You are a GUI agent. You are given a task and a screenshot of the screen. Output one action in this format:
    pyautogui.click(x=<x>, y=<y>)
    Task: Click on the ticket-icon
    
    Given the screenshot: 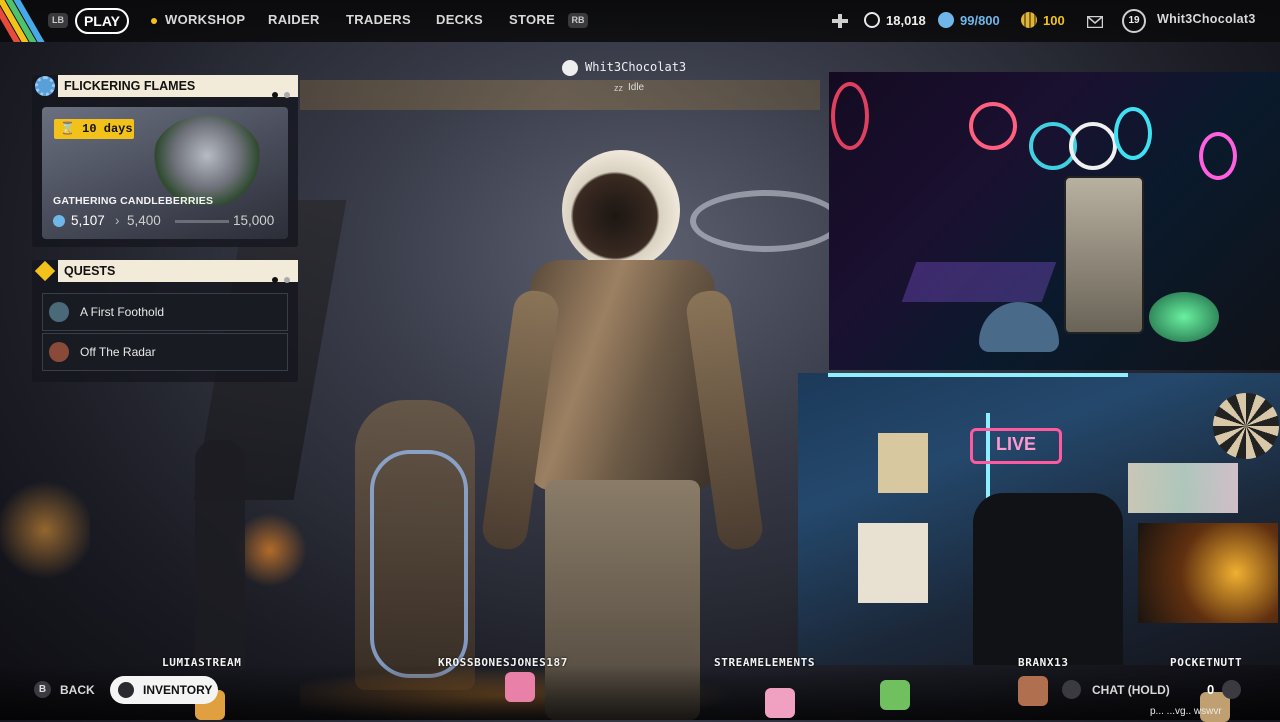 What is the action you would take?
    pyautogui.click(x=1029, y=20)
    